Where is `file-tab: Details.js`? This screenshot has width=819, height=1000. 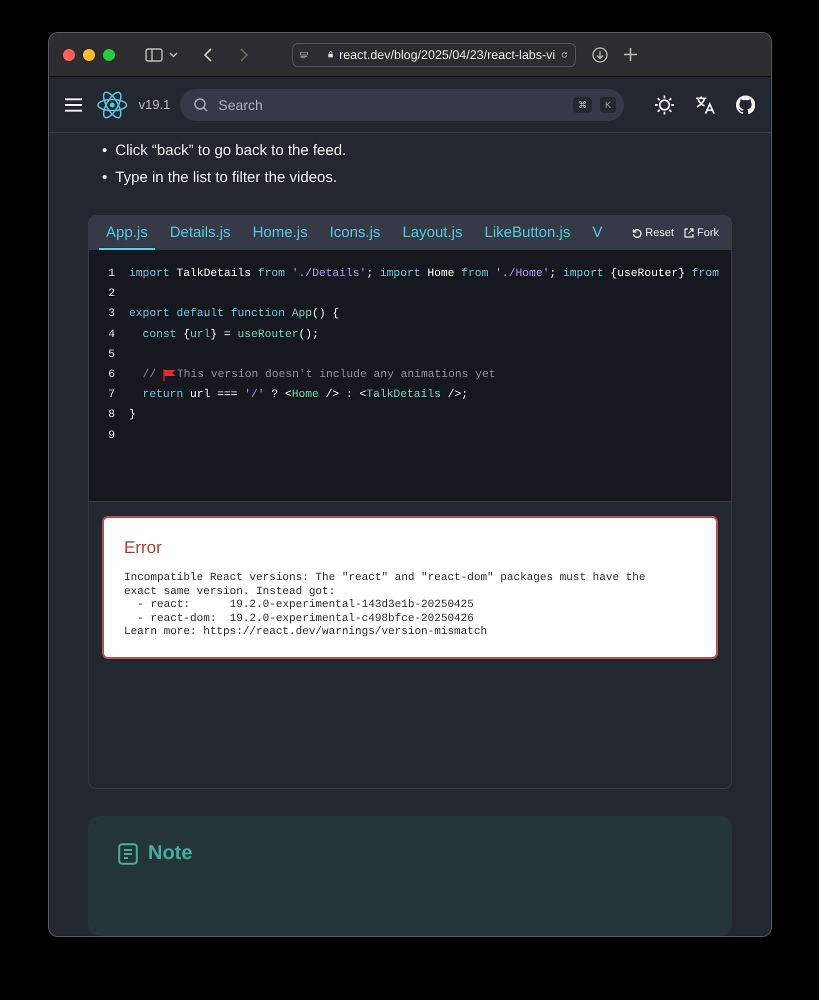
file-tab: Details.js is located at coordinates (200, 233).